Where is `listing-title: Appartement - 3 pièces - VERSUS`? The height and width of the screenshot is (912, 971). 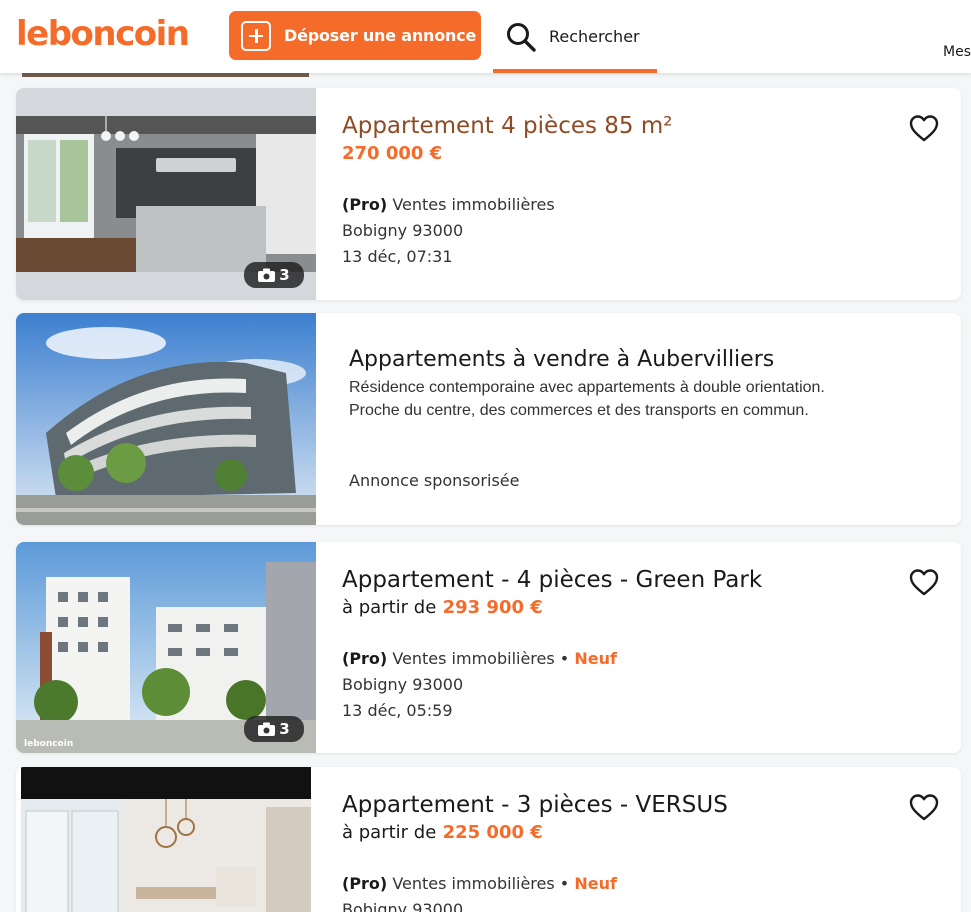 listing-title: Appartement - 3 pièces - VERSUS is located at coordinates (651, 805).